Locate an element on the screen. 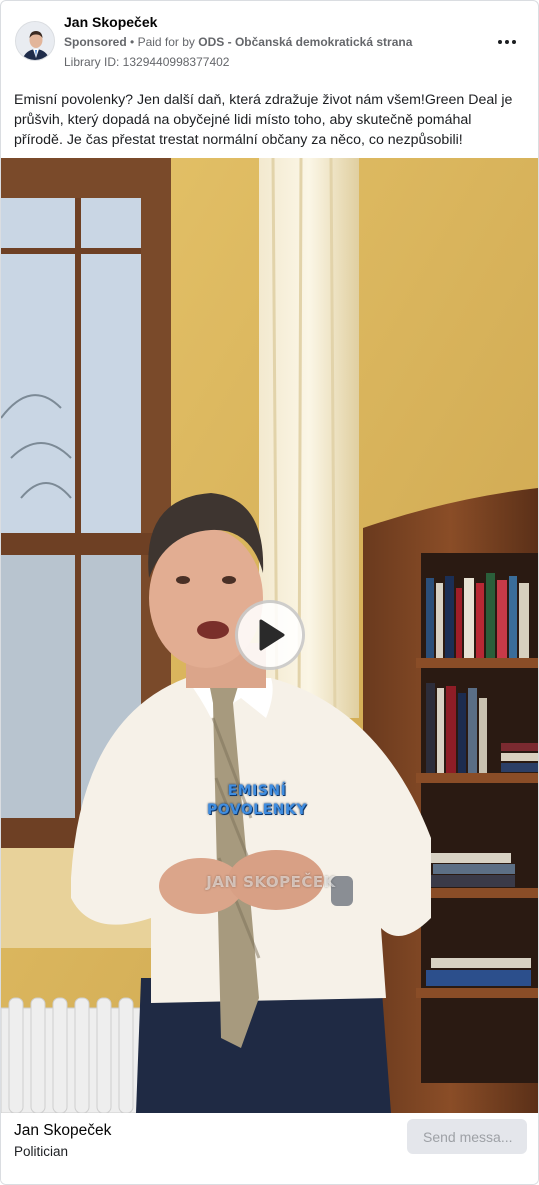 This screenshot has width=539, height=1185. more-options-button is located at coordinates (507, 42).